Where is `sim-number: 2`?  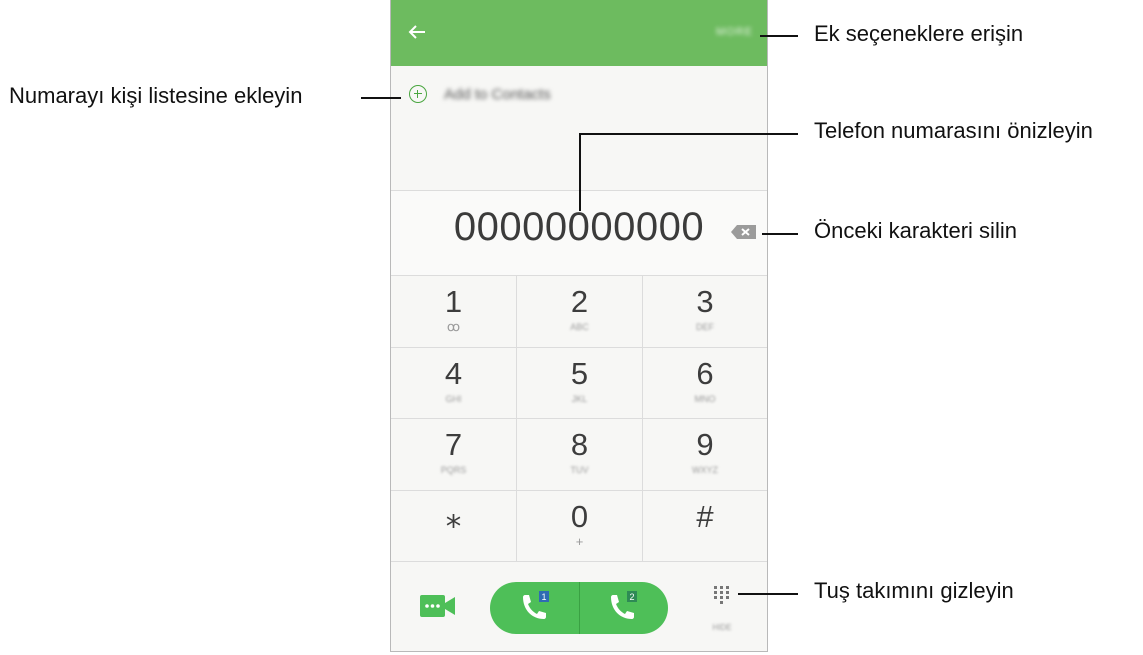 sim-number: 2 is located at coordinates (631, 597).